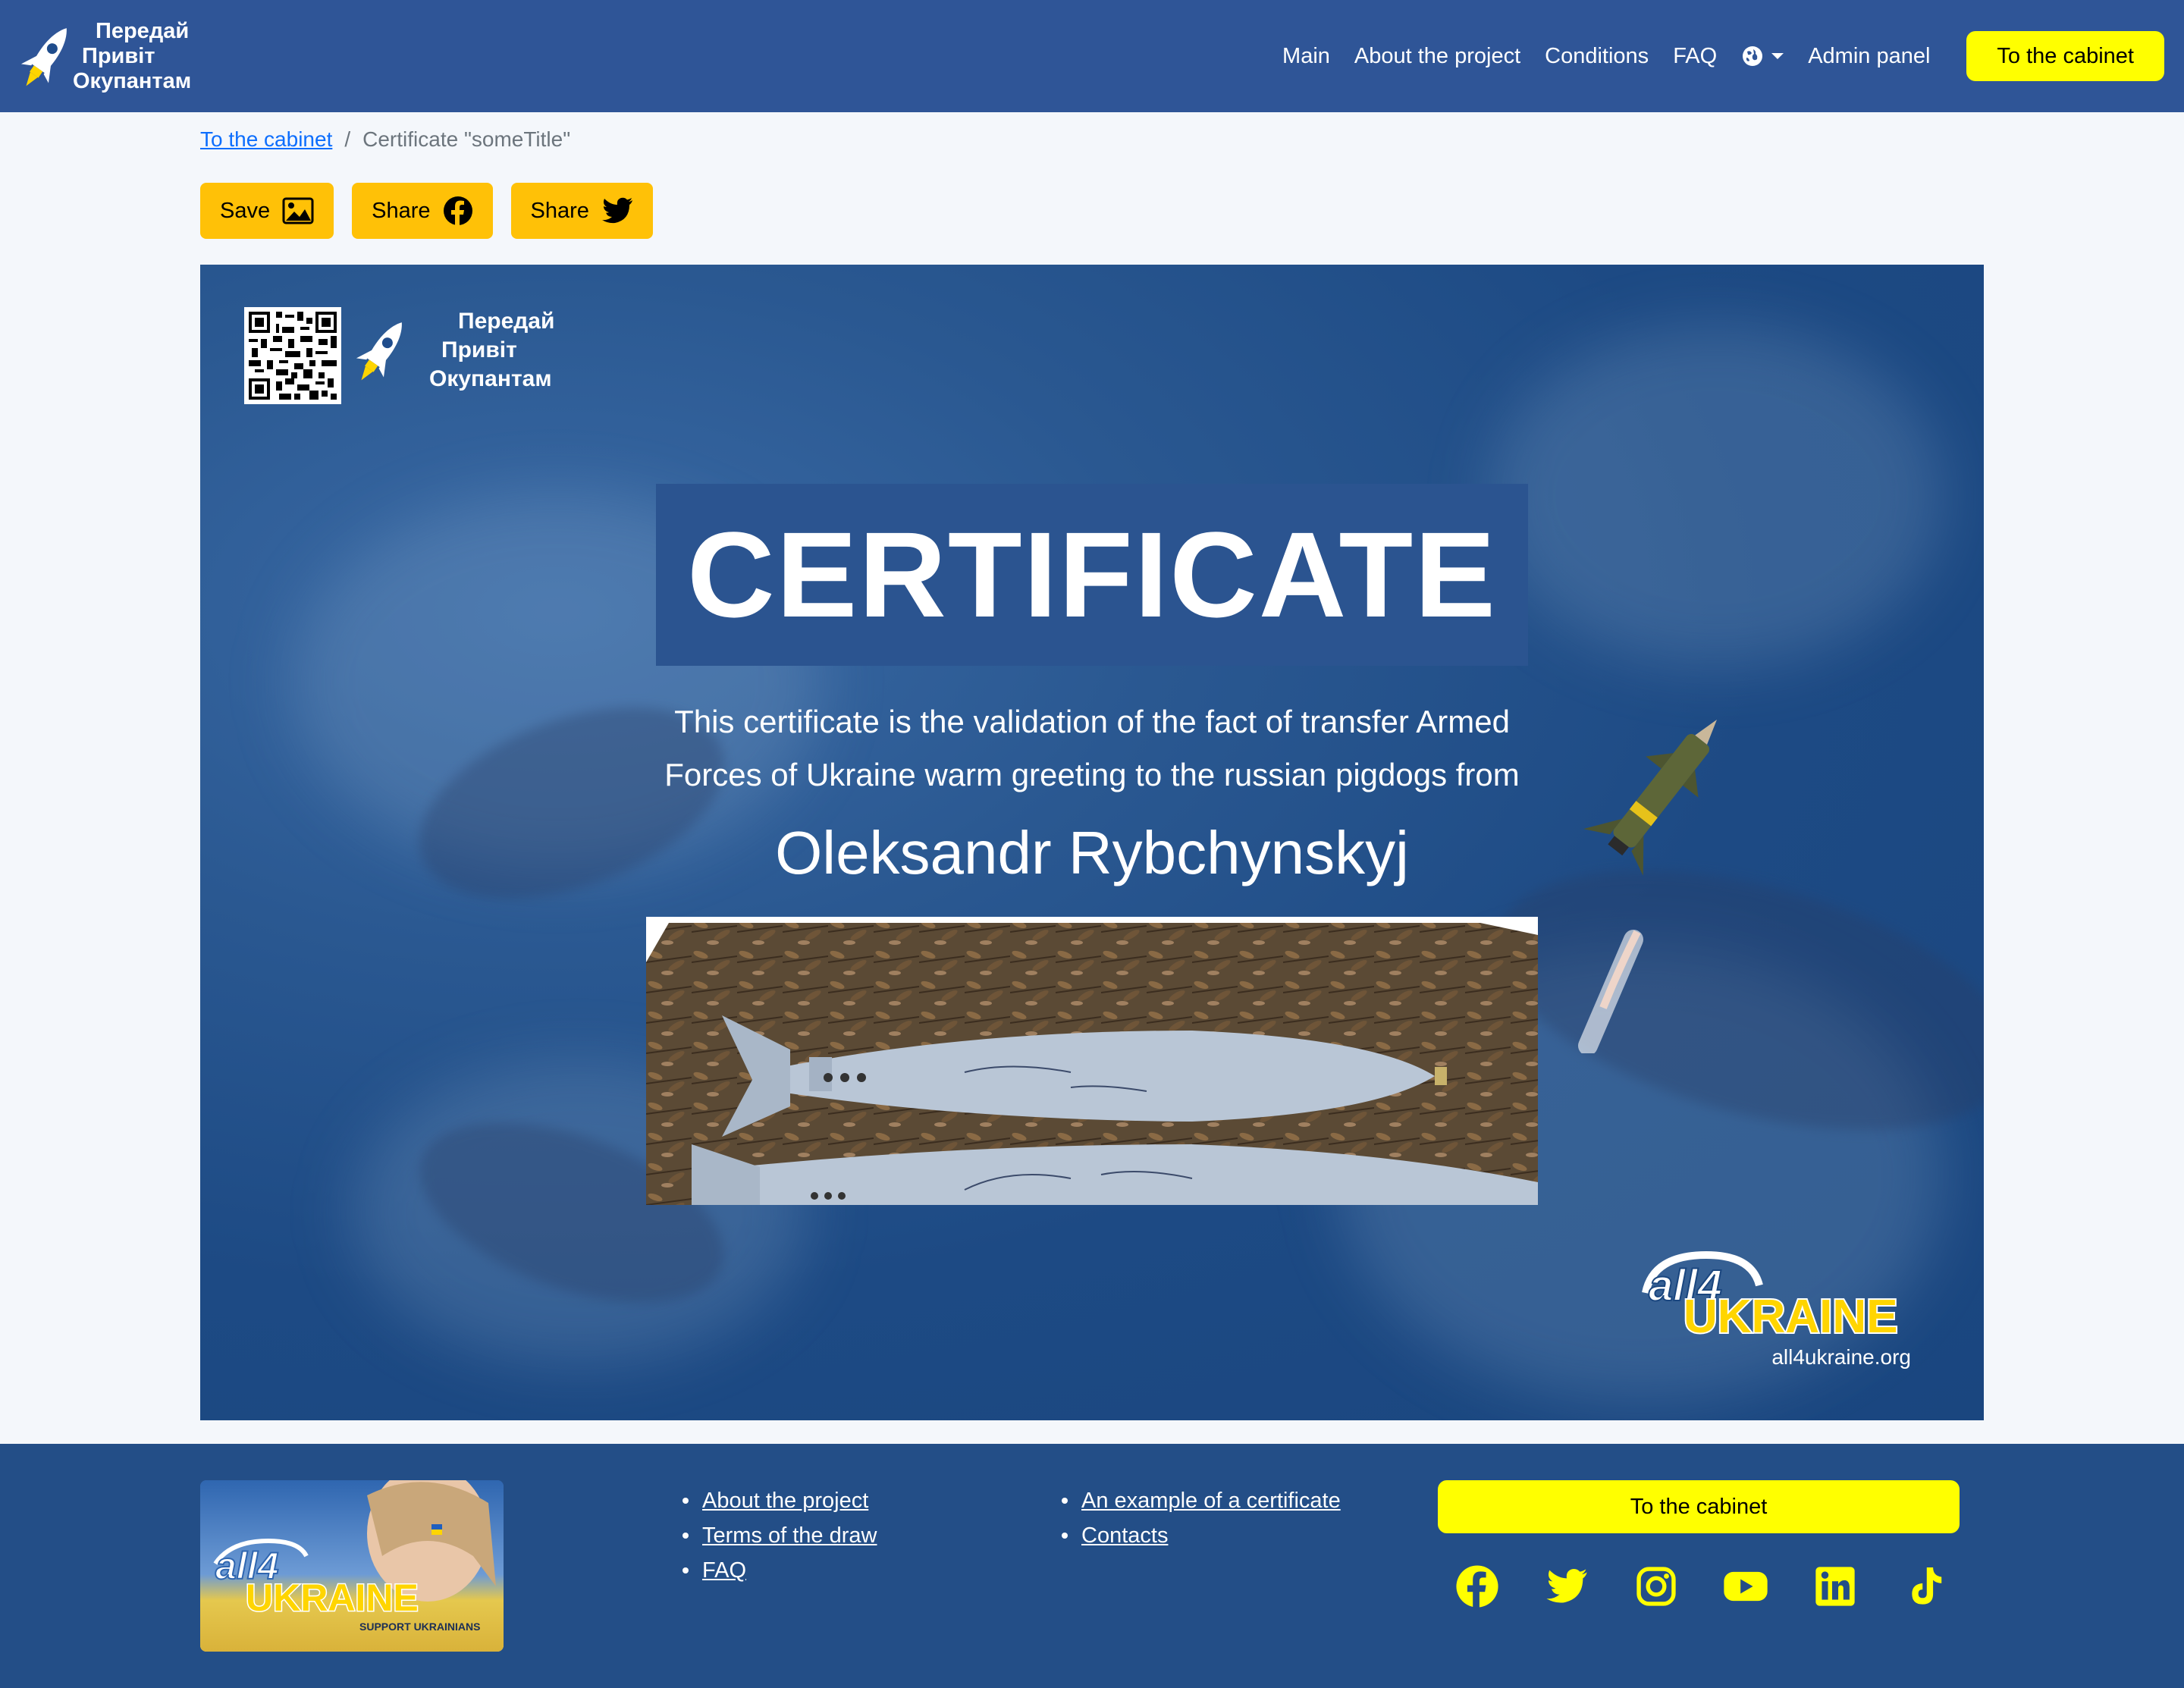 The image size is (2184, 1688). What do you see at coordinates (1753, 56) in the screenshot?
I see `globe-icon` at bounding box center [1753, 56].